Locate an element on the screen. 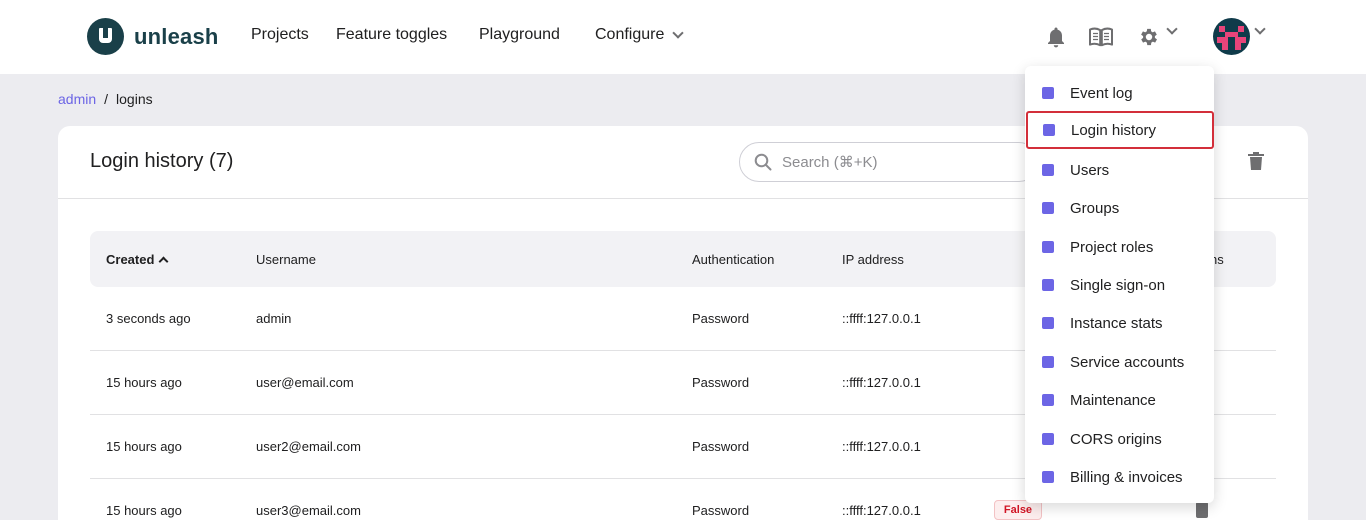 This screenshot has height=520, width=1366. avatar-pattern-icon is located at coordinates (1231, 38).